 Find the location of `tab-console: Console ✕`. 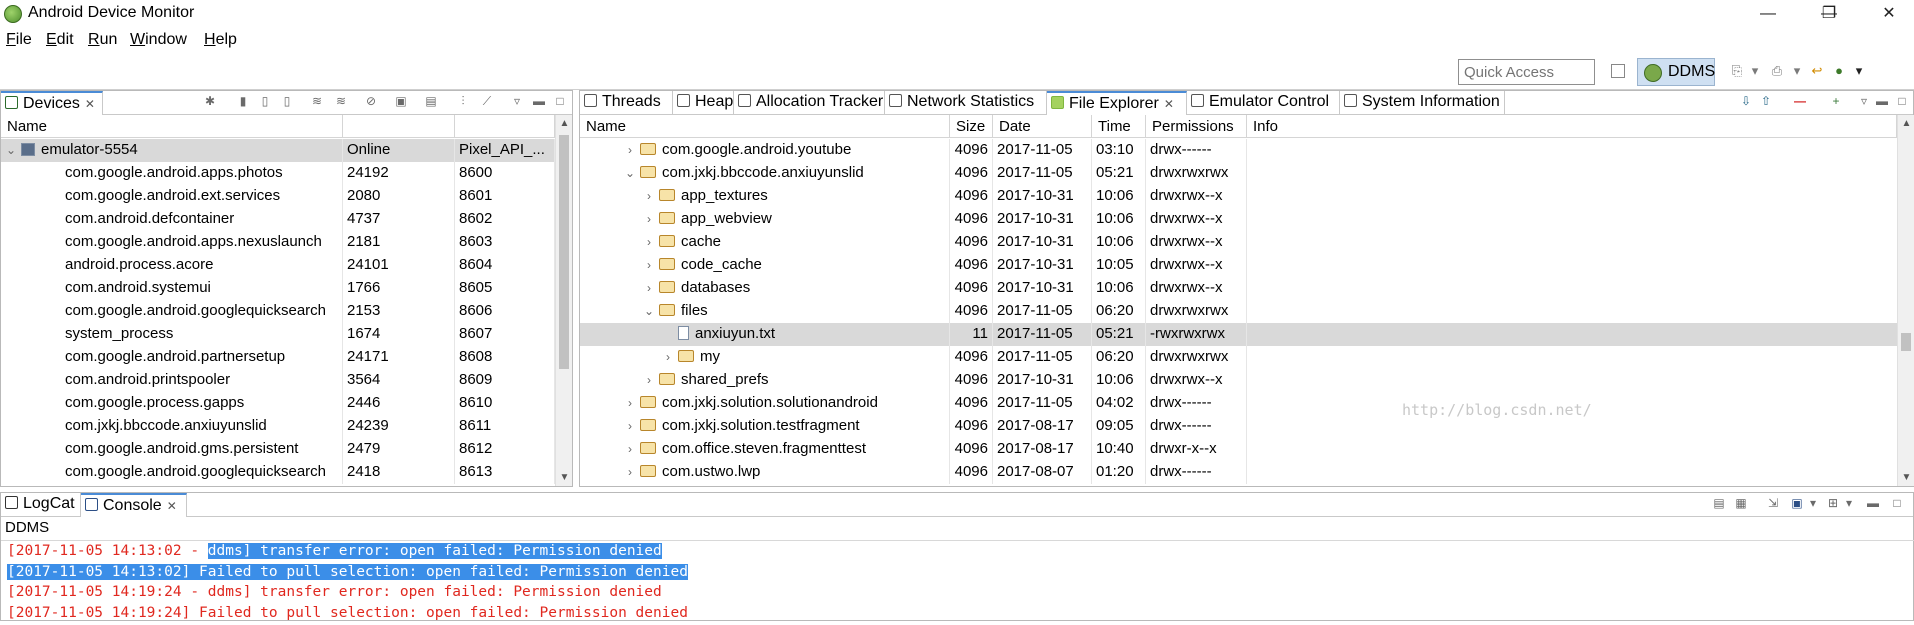

tab-console: Console ✕ is located at coordinates (134, 505).